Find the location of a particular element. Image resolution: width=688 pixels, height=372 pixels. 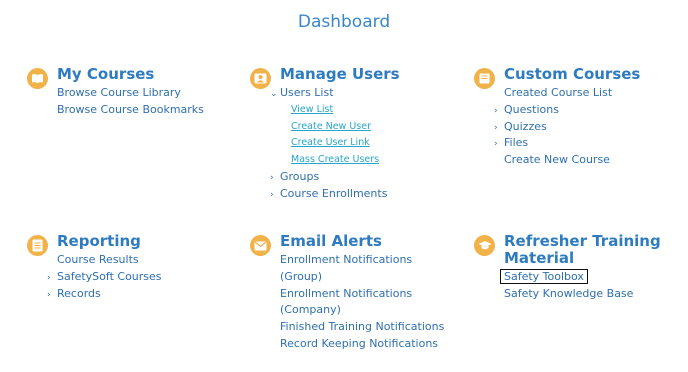

users-list-label: Users List is located at coordinates (307, 92).